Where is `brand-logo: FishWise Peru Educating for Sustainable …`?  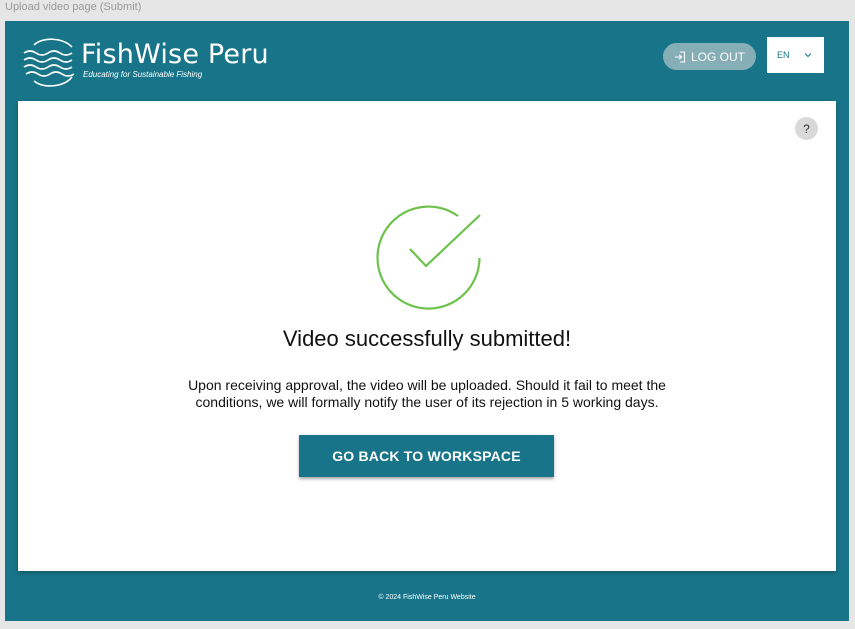 brand-logo: FishWise Peru Educating for Sustainable … is located at coordinates (145, 62).